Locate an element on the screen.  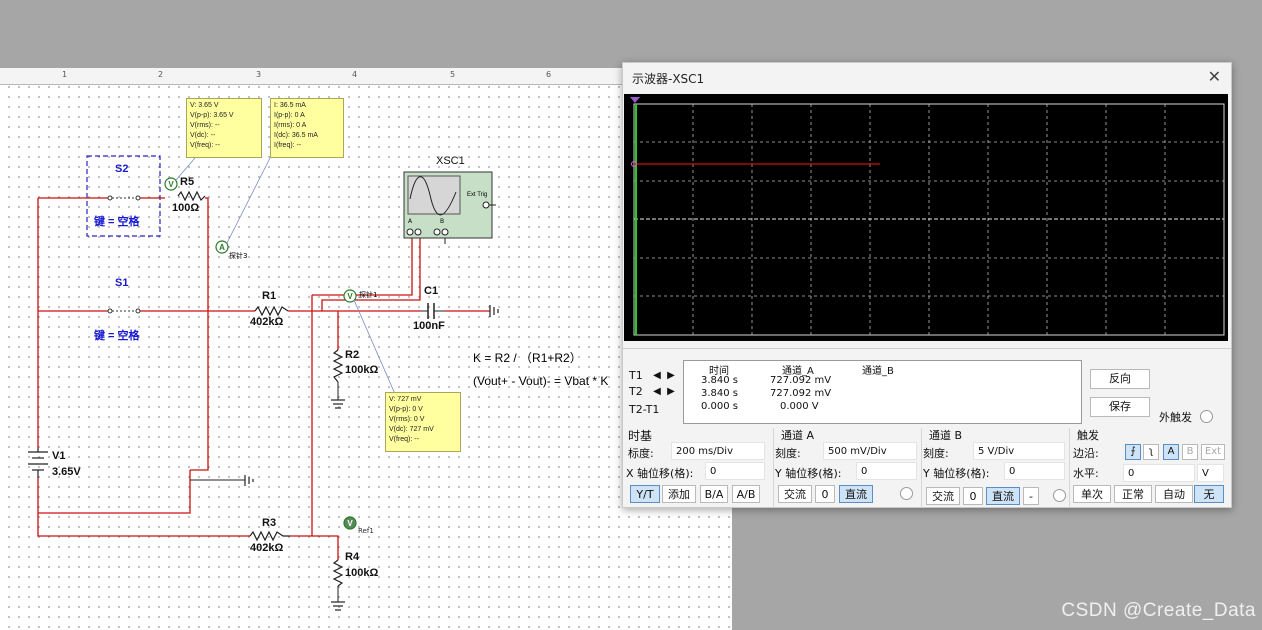
panel-divider is located at coordinates (927, 348).